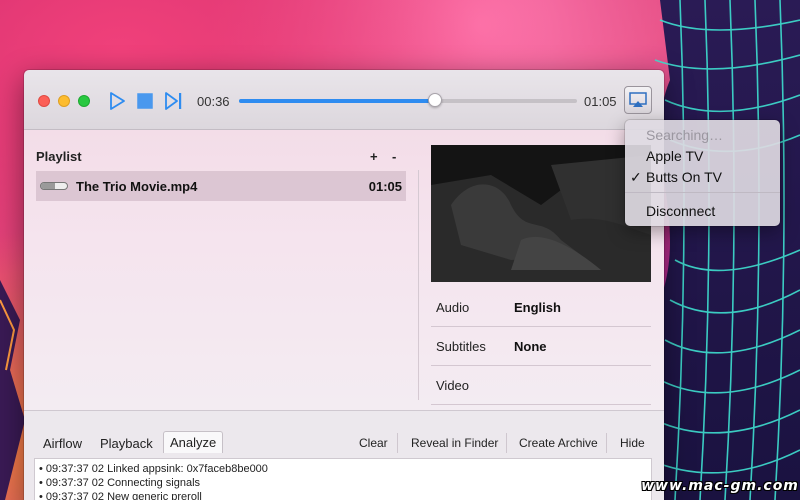 This screenshot has height=500, width=800. What do you see at coordinates (720, 486) in the screenshot?
I see `watermark: www.mac-gm.com` at bounding box center [720, 486].